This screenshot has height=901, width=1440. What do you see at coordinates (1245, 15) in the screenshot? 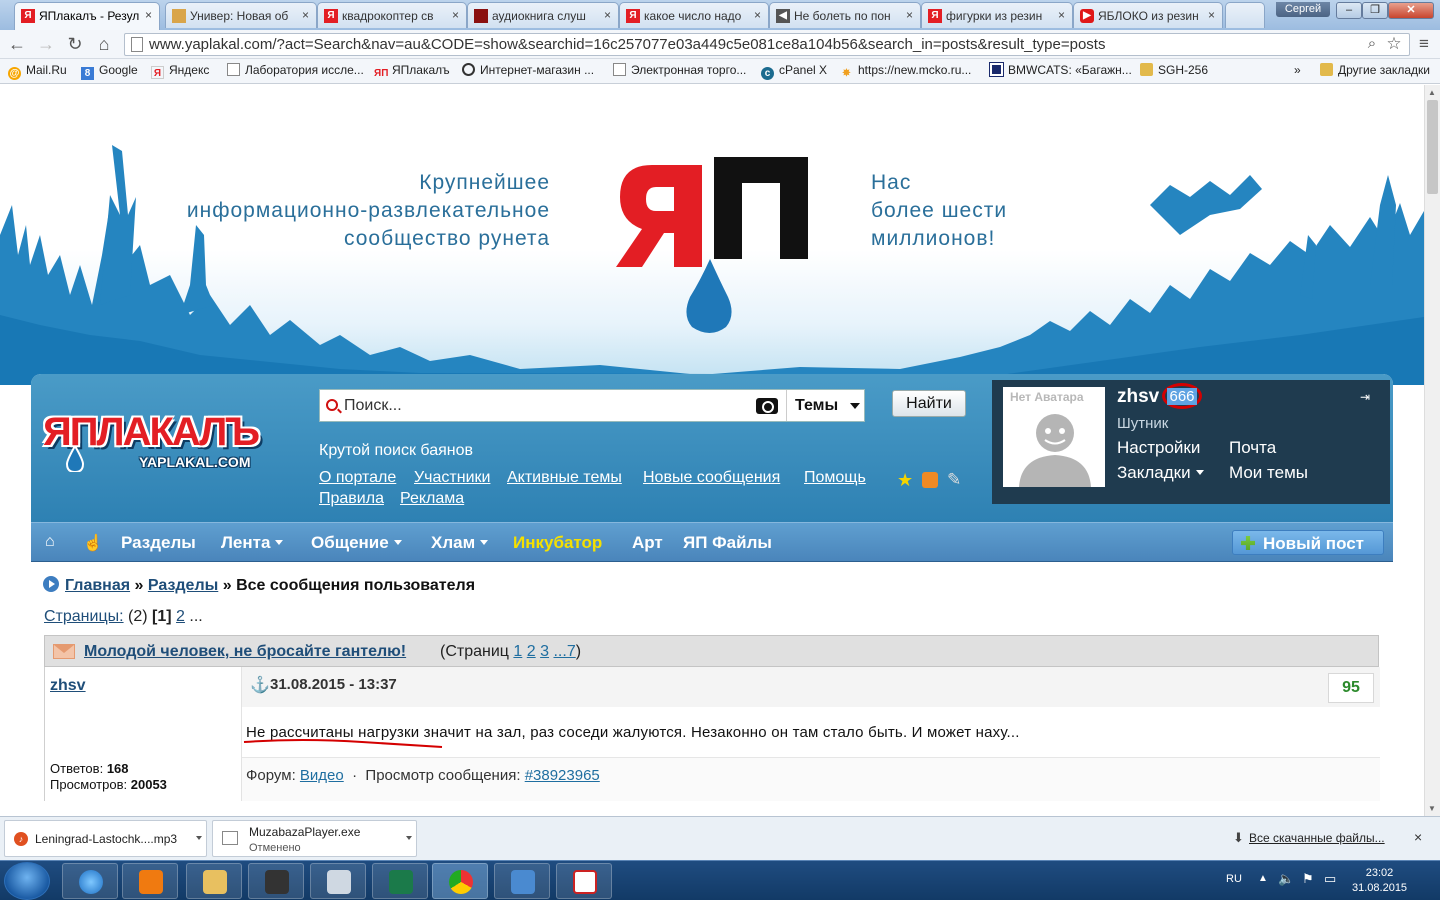
I see `new-tab-button` at bounding box center [1245, 15].